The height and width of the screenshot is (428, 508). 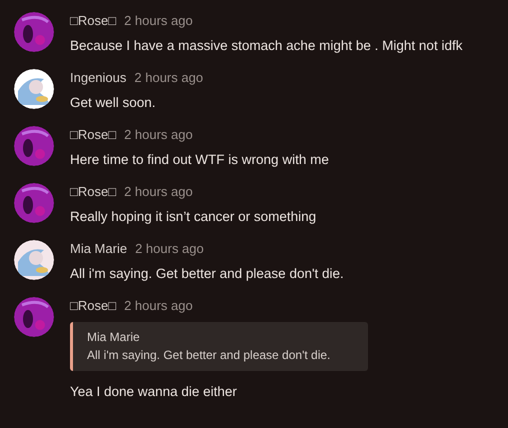 What do you see at coordinates (193, 217) in the screenshot?
I see `comment-text: Really hoping it isn’t cancer or something` at bounding box center [193, 217].